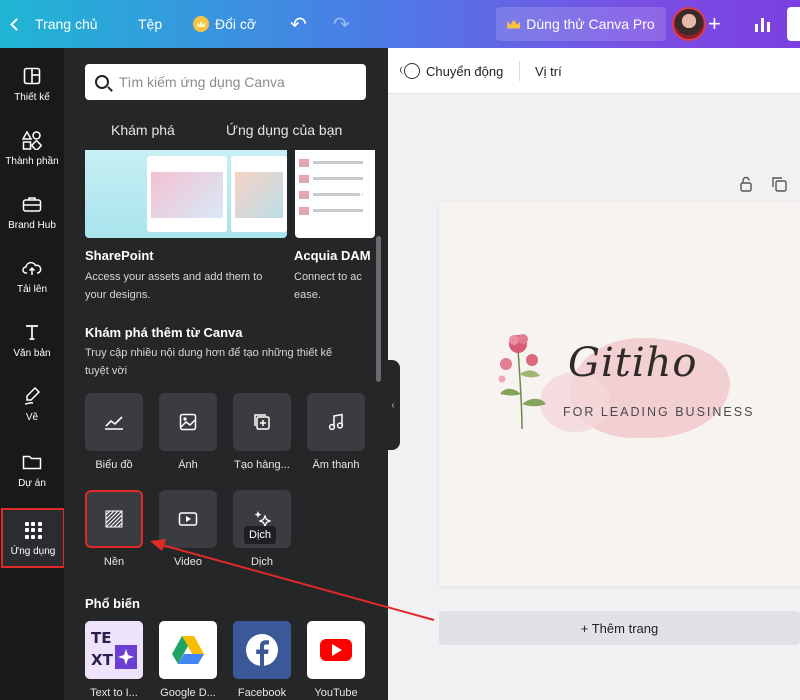 The width and height of the screenshot is (800, 700). Describe the element at coordinates (188, 465) in the screenshot. I see `app-label: Ảnh` at that location.